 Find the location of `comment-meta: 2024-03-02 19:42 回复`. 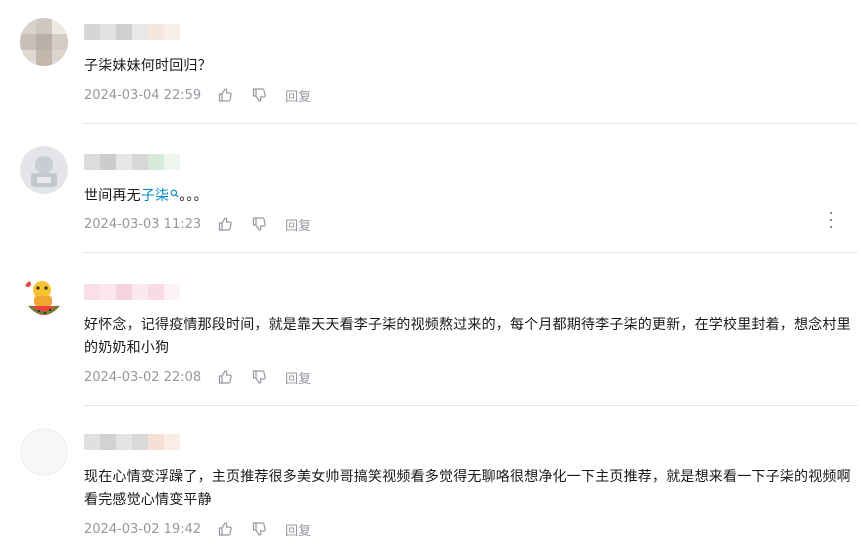

comment-meta: 2024-03-02 19:42 回复 is located at coordinates (206, 529).